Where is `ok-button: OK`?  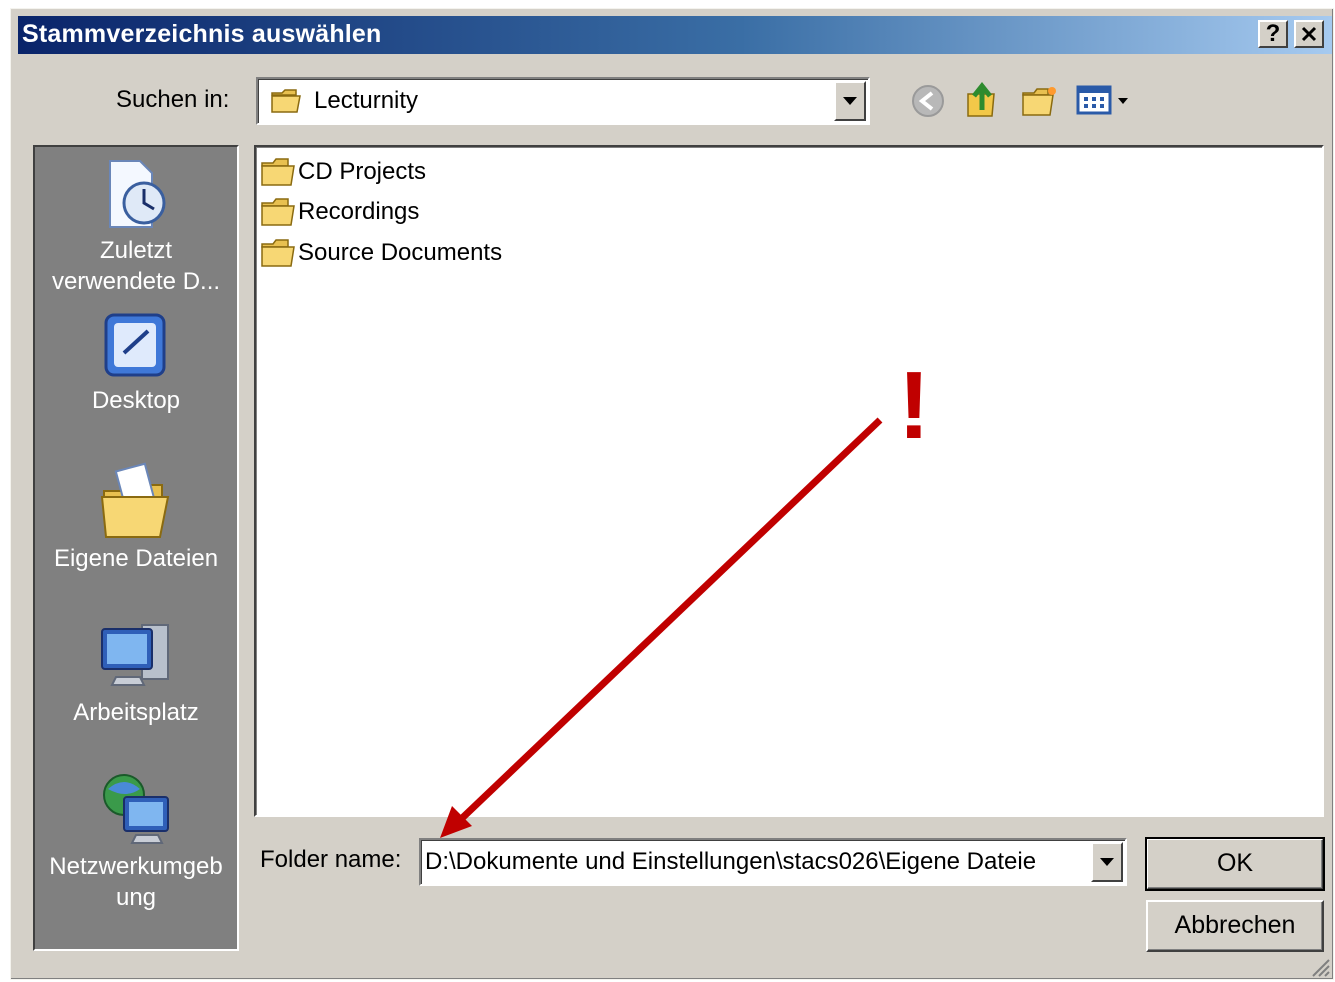
ok-button: OK is located at coordinates (1235, 864).